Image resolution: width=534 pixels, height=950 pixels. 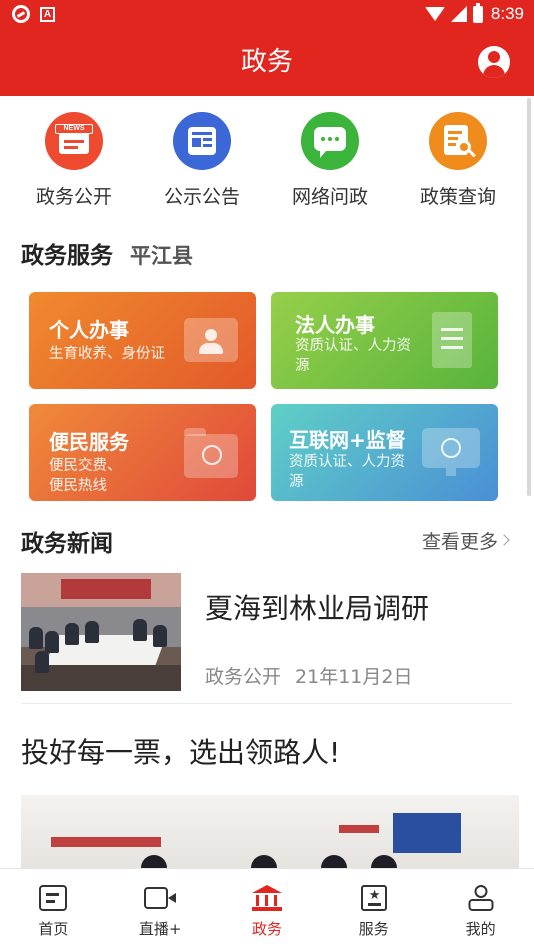 What do you see at coordinates (317, 608) in the screenshot?
I see `news-title: 夏海到林业局调研` at bounding box center [317, 608].